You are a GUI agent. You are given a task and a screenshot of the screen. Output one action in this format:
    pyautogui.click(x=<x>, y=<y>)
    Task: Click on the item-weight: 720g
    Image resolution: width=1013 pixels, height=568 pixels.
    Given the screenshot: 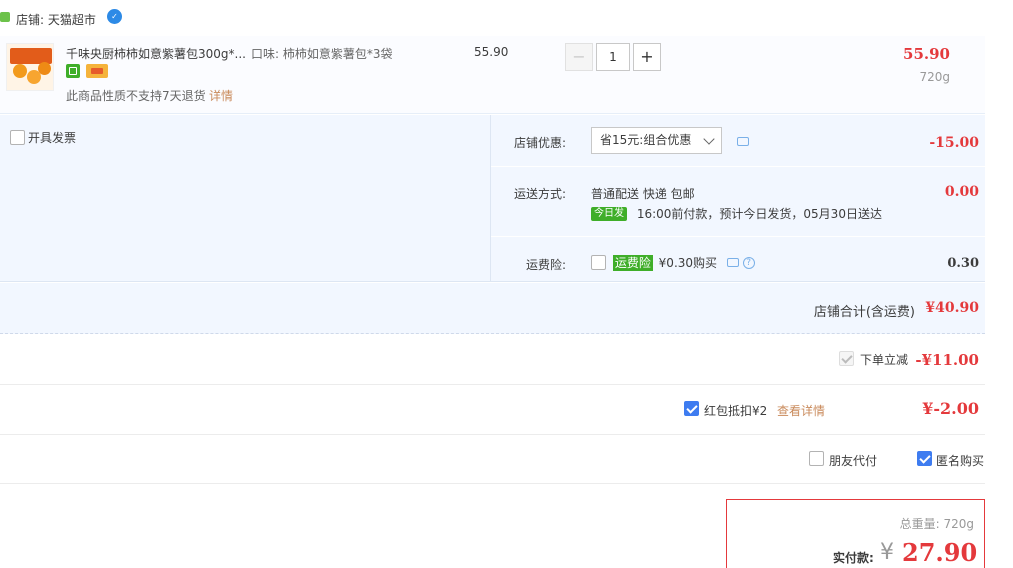 What is the action you would take?
    pyautogui.click(x=934, y=77)
    